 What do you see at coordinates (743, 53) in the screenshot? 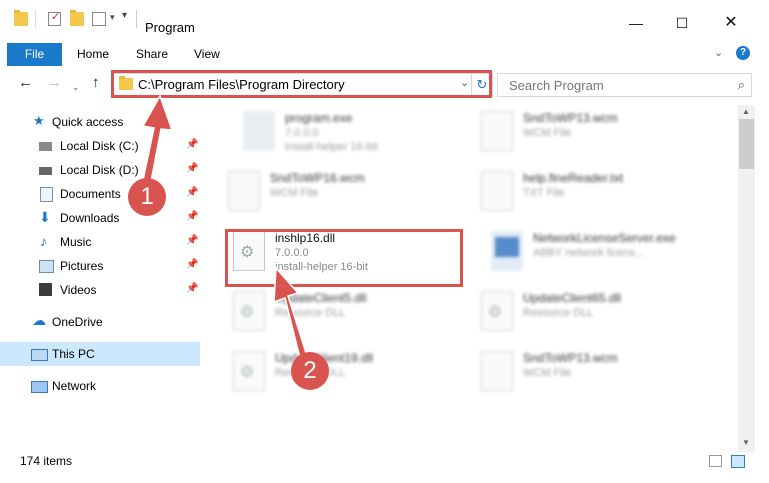
I see `help-icon: ?` at bounding box center [743, 53].